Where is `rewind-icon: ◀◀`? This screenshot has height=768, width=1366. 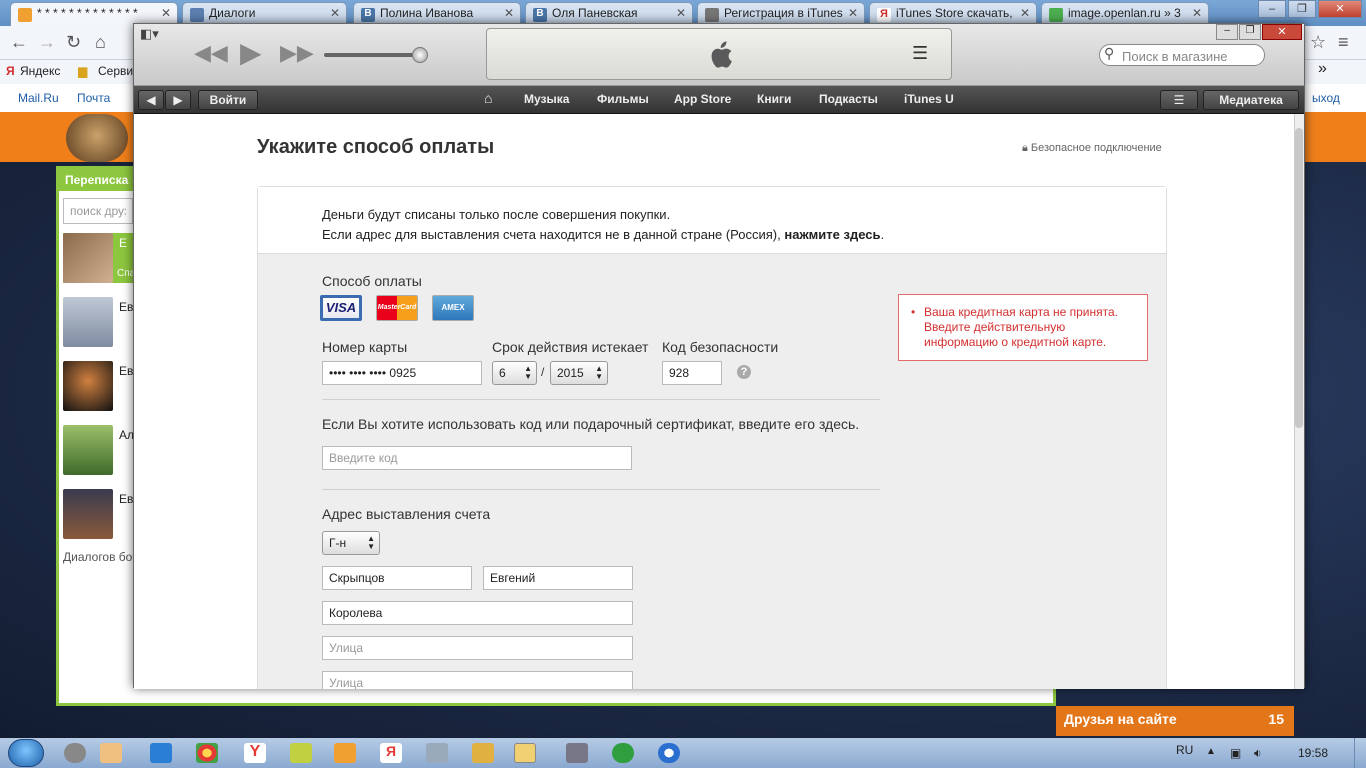
rewind-icon: ◀◀ is located at coordinates (211, 53).